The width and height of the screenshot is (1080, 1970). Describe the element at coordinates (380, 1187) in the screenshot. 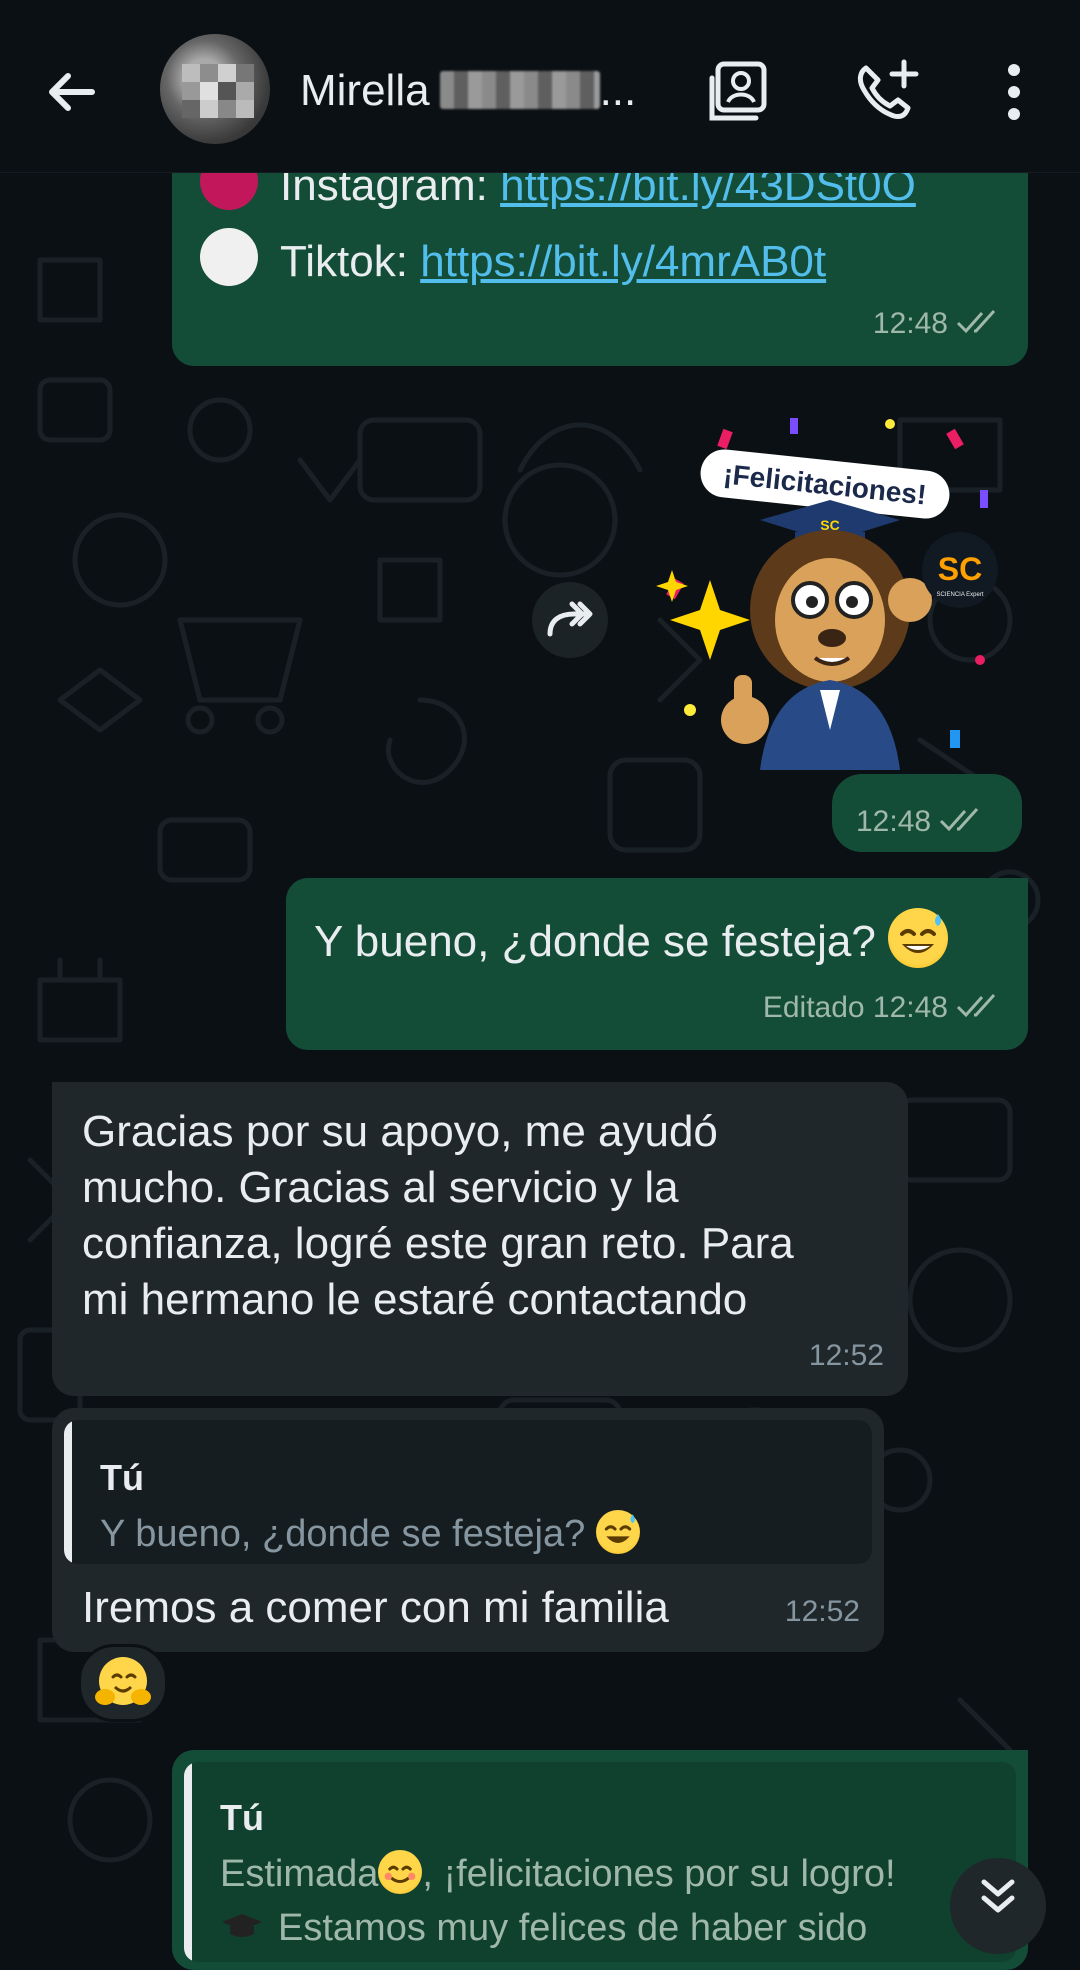

I see `thanks-line-2: mucho. Gracias al servicio y la` at that location.